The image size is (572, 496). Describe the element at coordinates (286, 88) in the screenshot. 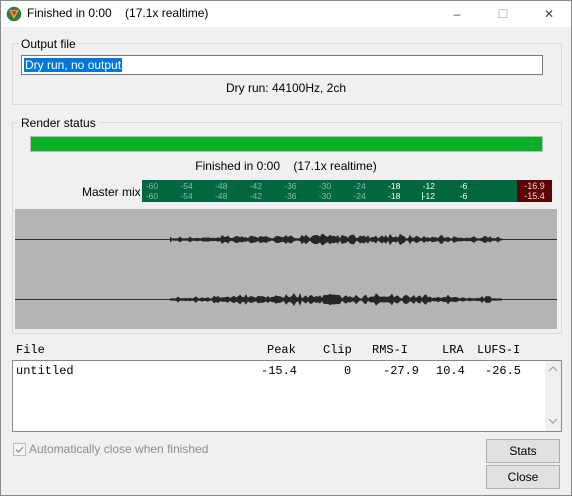

I see `dry-run-info: Dry run: 44100Hz, 2ch` at that location.